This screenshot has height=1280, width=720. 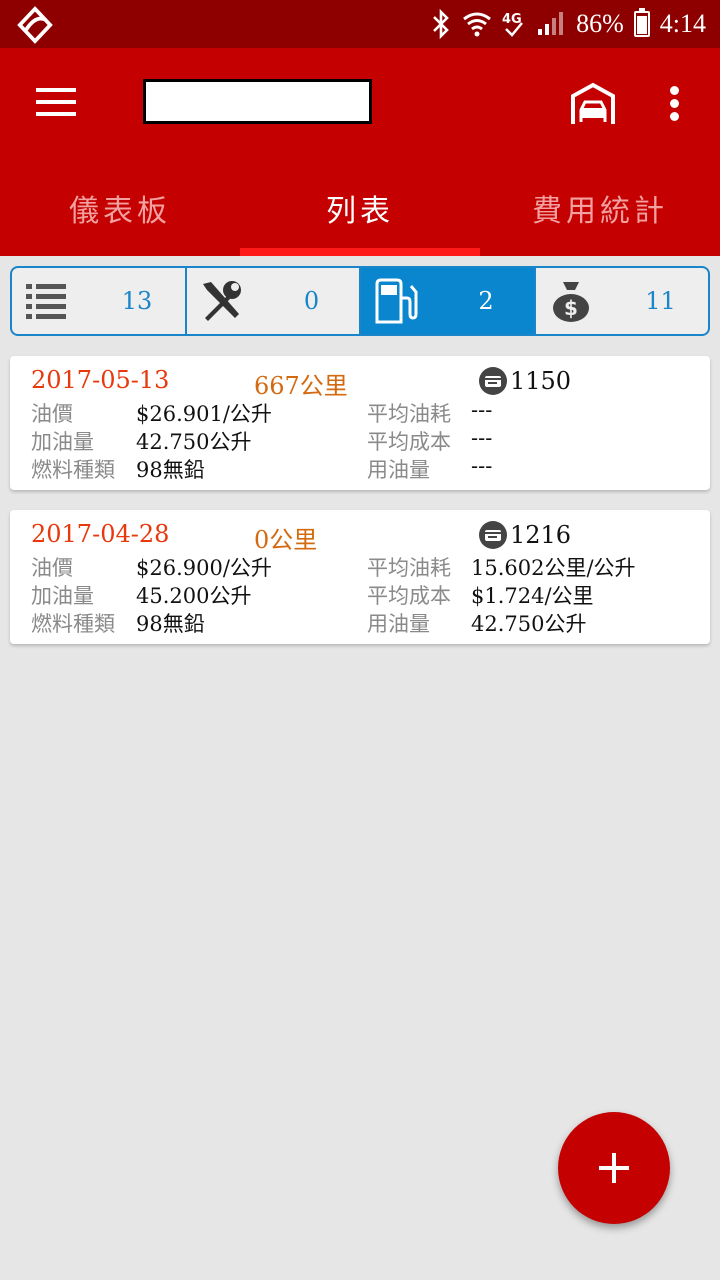 What do you see at coordinates (221, 301) in the screenshot?
I see `wrench-icon` at bounding box center [221, 301].